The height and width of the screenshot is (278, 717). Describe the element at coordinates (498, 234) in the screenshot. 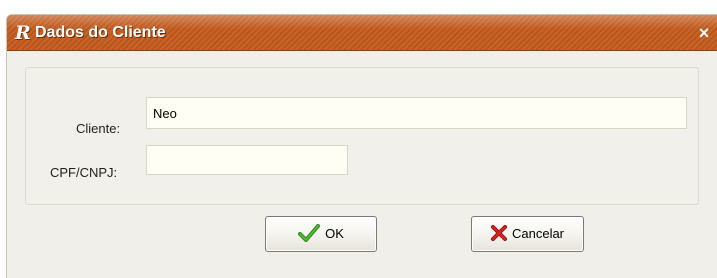

I see `red-x-icon` at that location.